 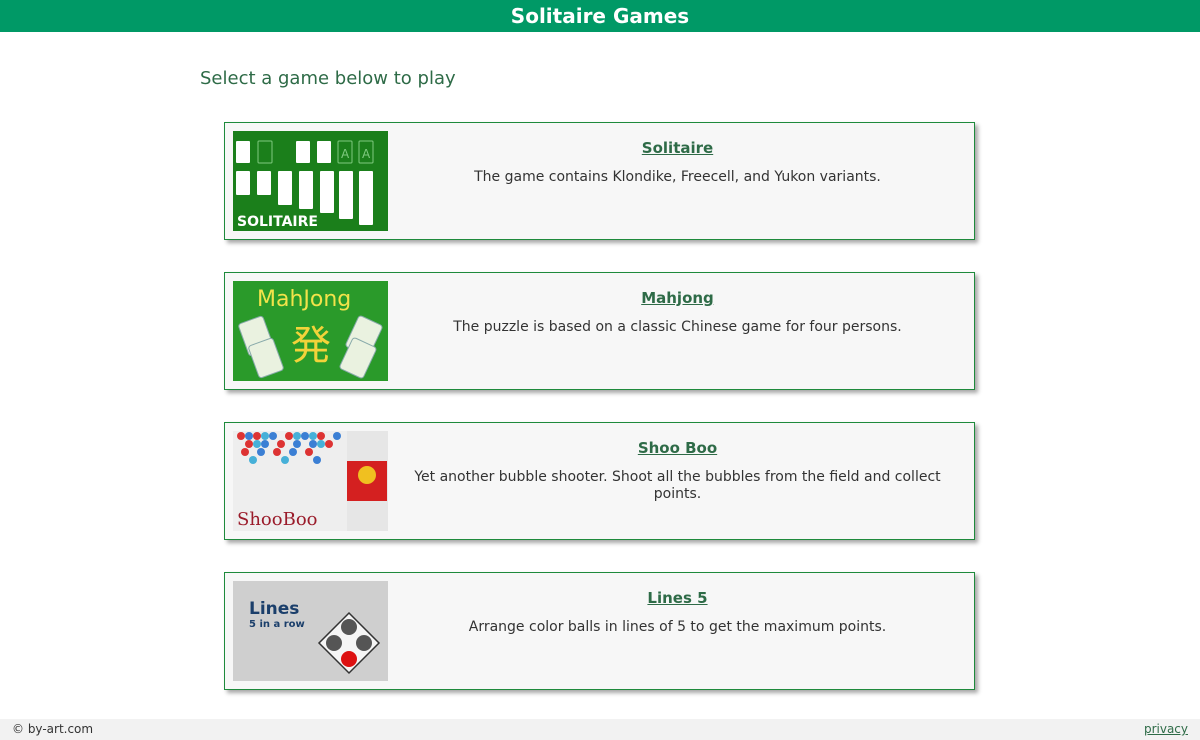 I want to click on intro-text: Select a game below to play, so click(x=328, y=78).